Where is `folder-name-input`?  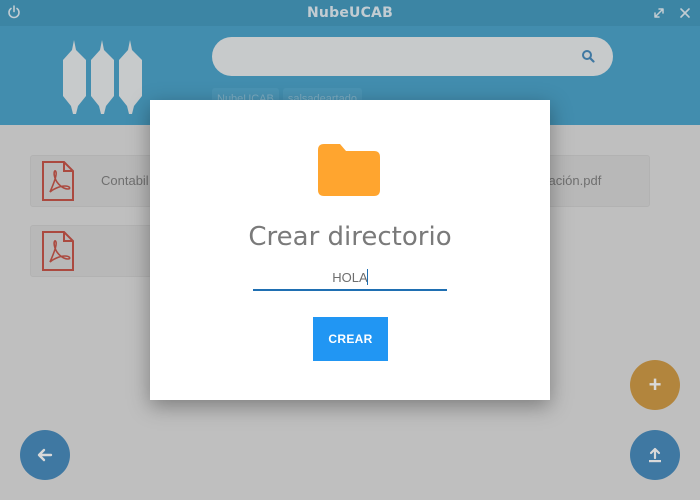 folder-name-input is located at coordinates (350, 278).